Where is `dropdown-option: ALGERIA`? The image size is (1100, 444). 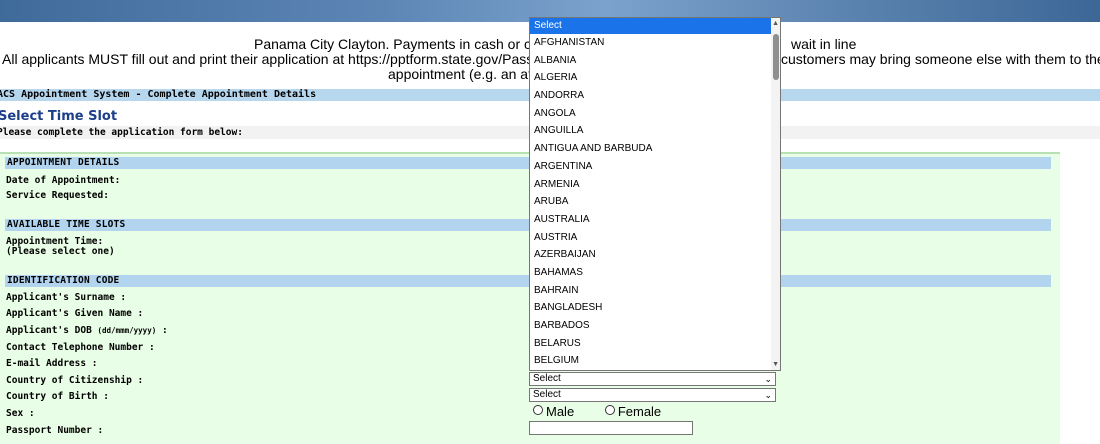
dropdown-option: ALGERIA is located at coordinates (651, 78).